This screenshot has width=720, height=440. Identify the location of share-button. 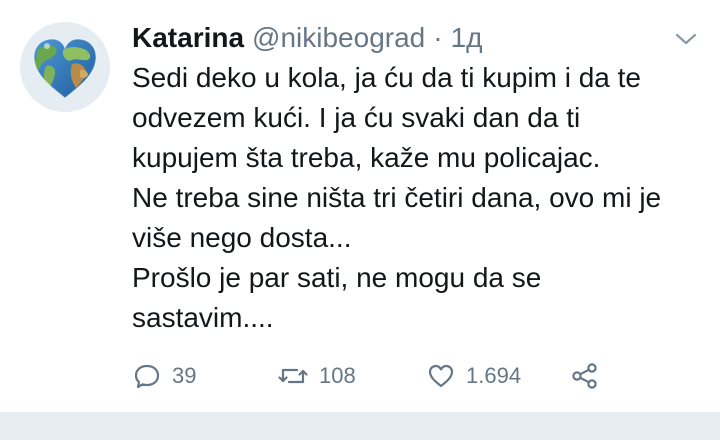
(585, 376).